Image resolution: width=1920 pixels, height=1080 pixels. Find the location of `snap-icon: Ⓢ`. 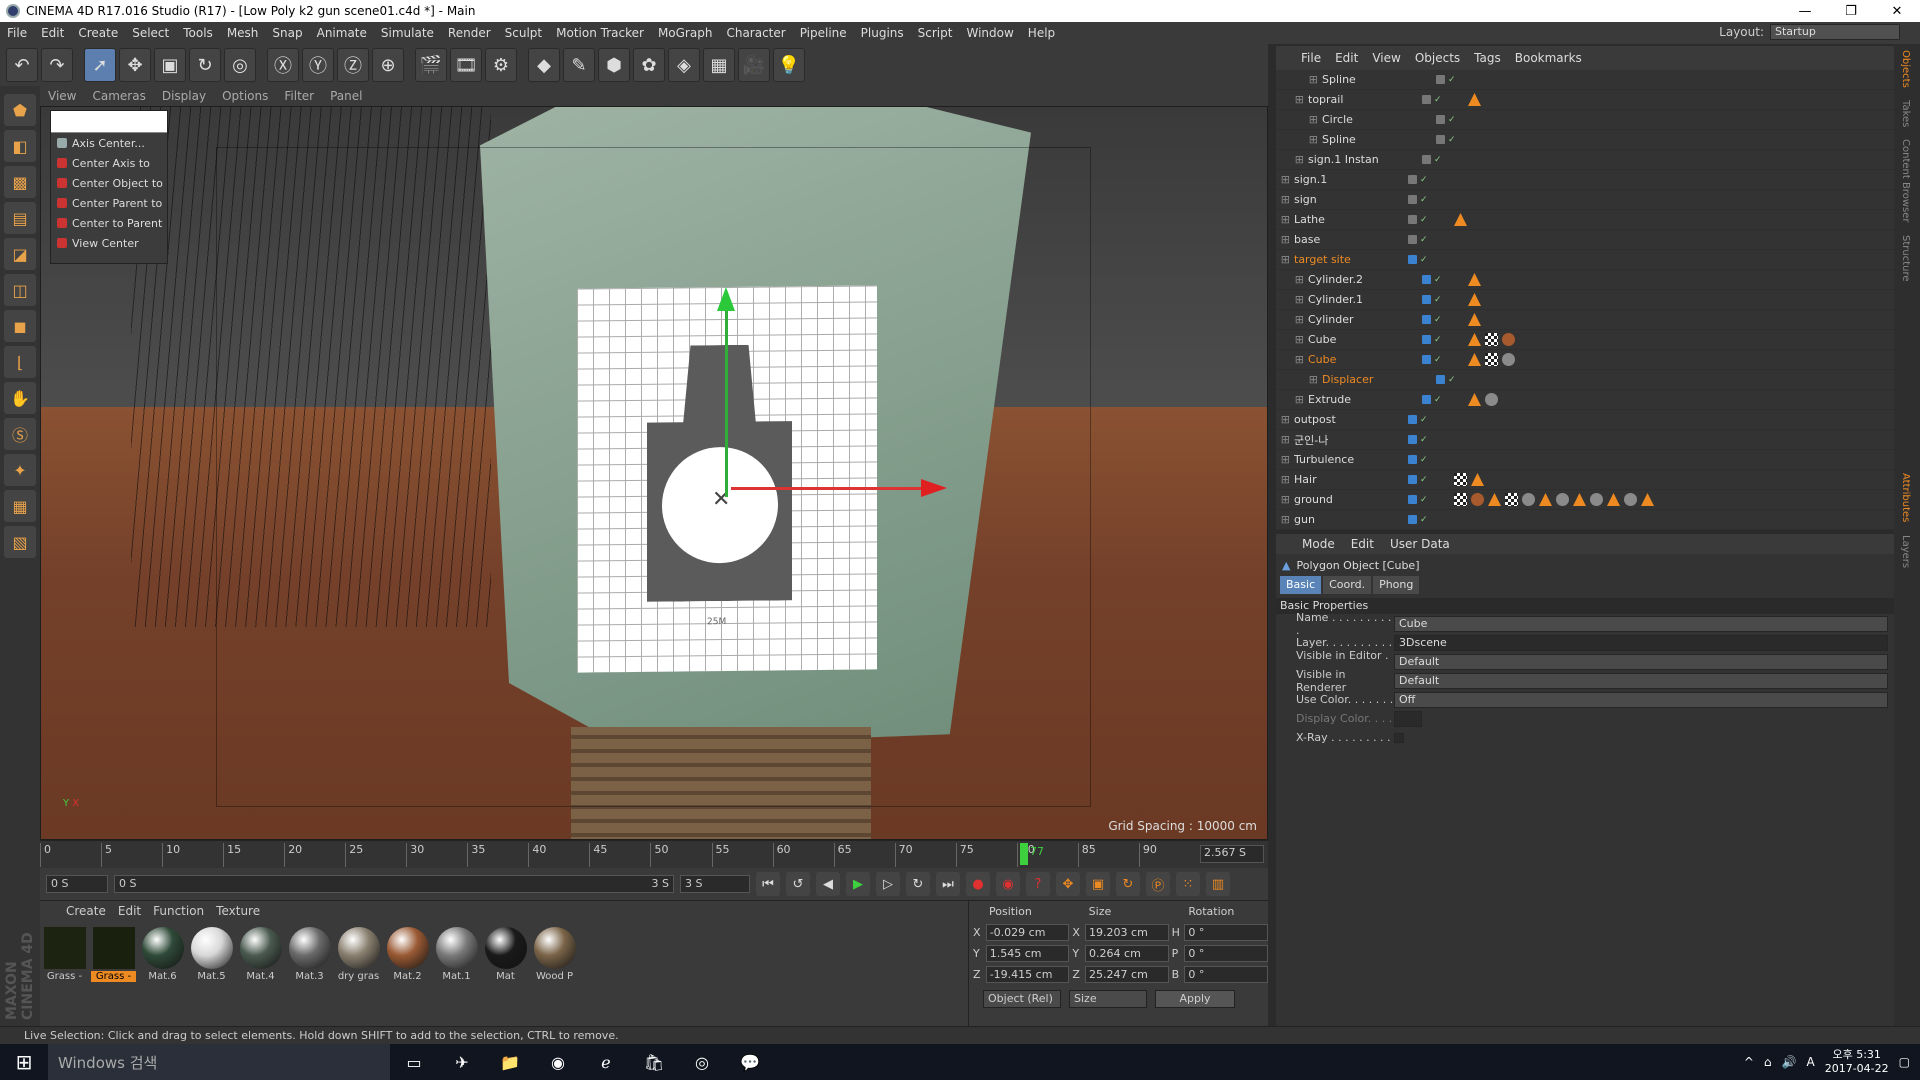

snap-icon: Ⓢ is located at coordinates (20, 434).